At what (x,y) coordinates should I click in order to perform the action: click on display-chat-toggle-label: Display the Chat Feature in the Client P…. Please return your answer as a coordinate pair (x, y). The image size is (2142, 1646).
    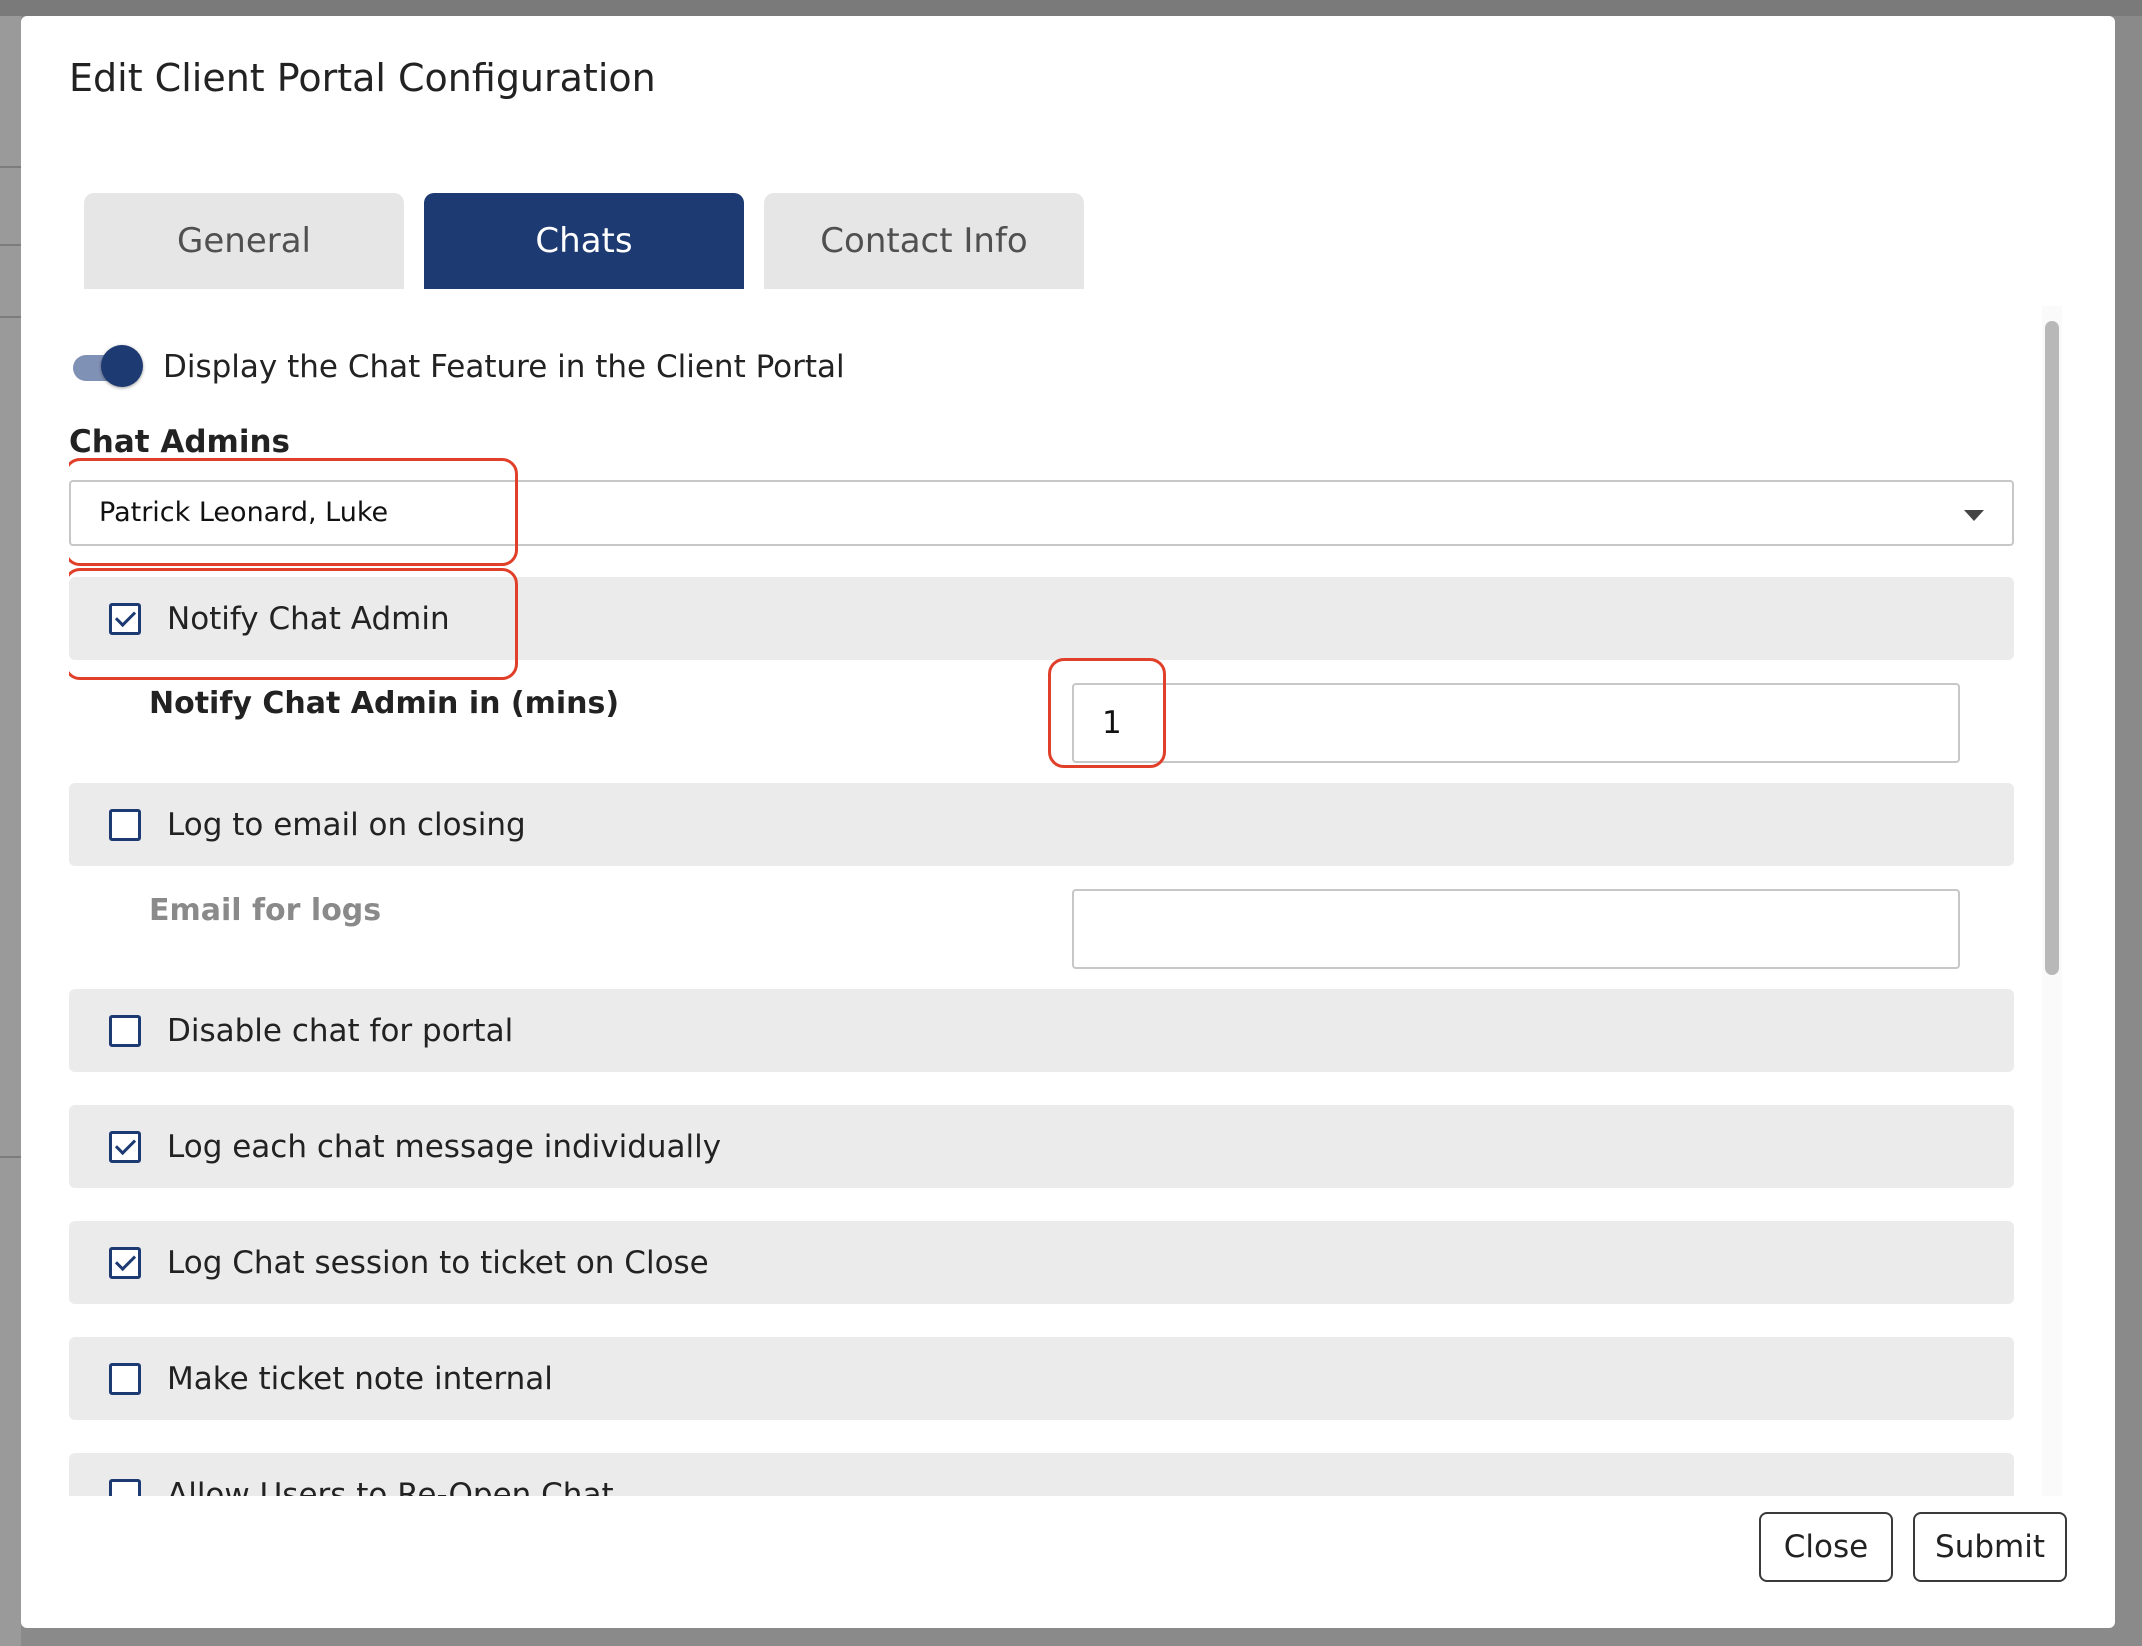
    Looking at the image, I should click on (504, 367).